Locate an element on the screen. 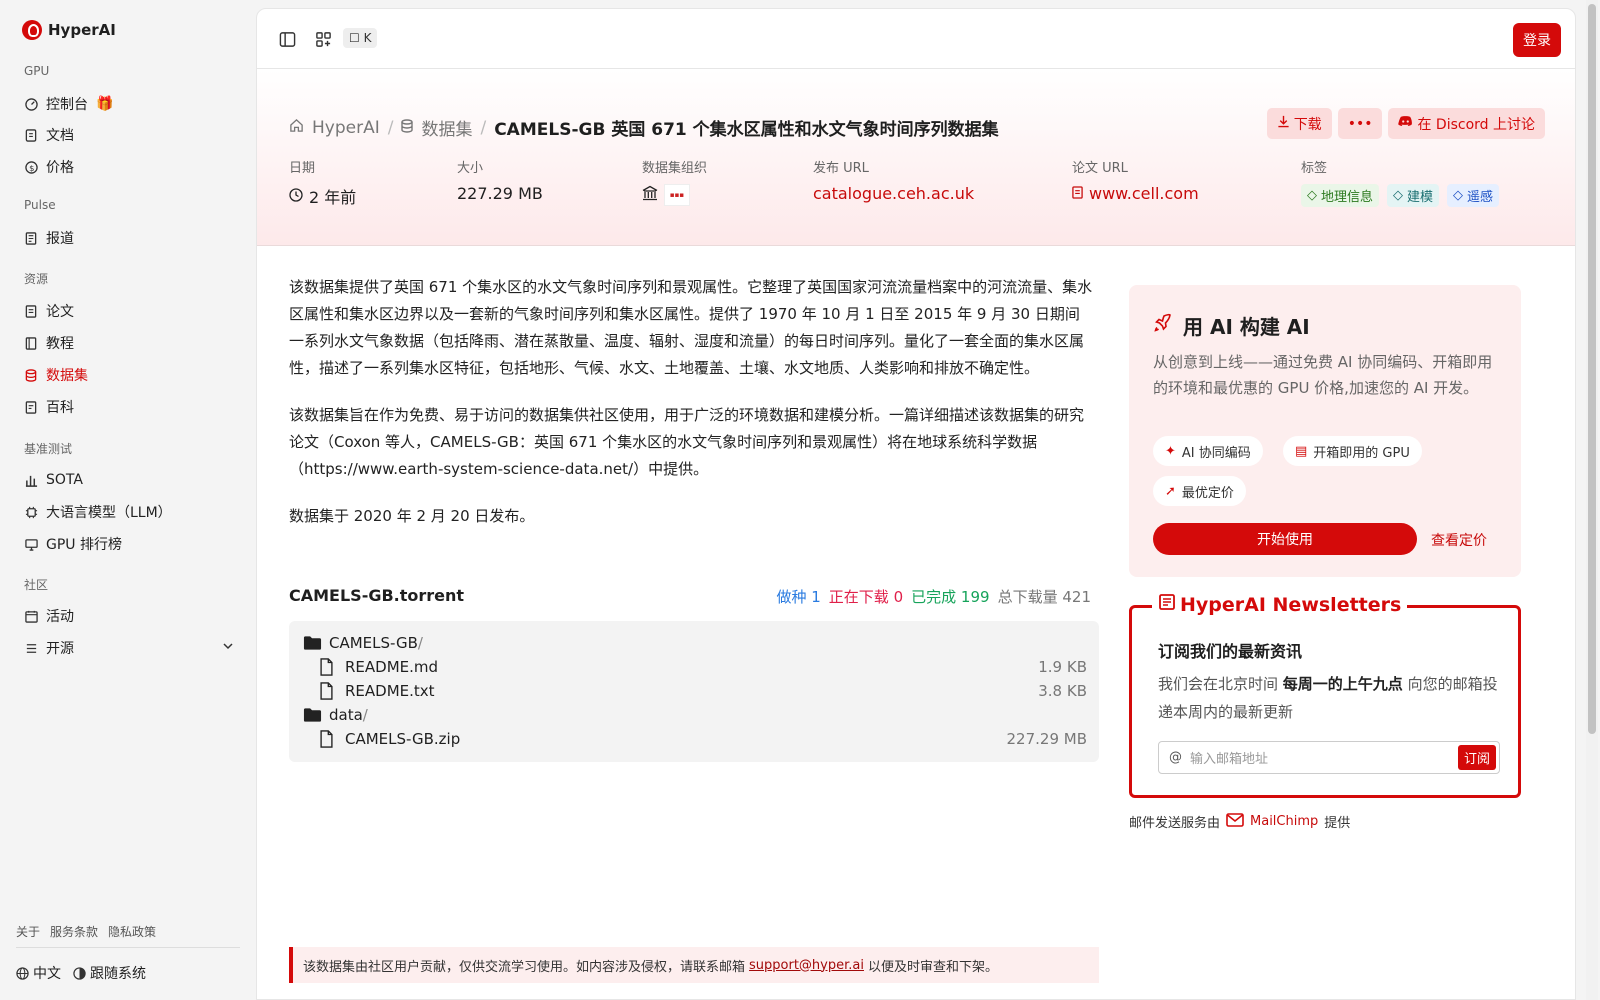 The width and height of the screenshot is (1600, 1000). paper-url-link: www.cell.com is located at coordinates (1144, 193).